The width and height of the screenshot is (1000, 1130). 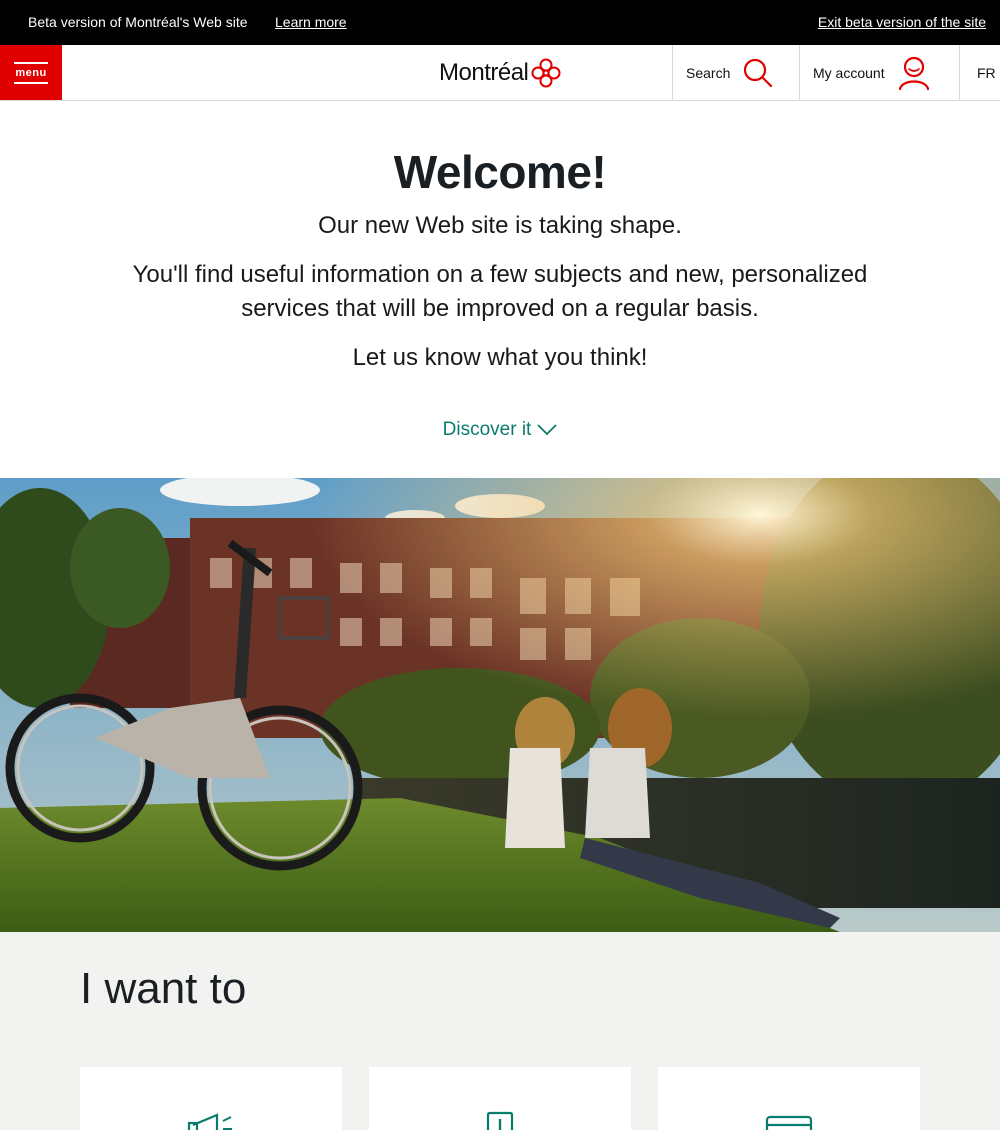 What do you see at coordinates (487, 429) in the screenshot?
I see `discover-label: Discover it` at bounding box center [487, 429].